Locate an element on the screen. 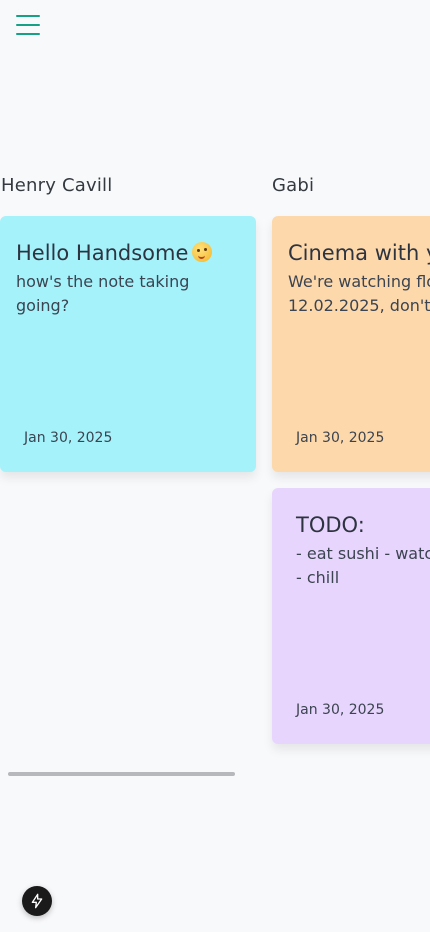 The height and width of the screenshot is (932, 430). horizontal-scrollbar is located at coordinates (121, 774).